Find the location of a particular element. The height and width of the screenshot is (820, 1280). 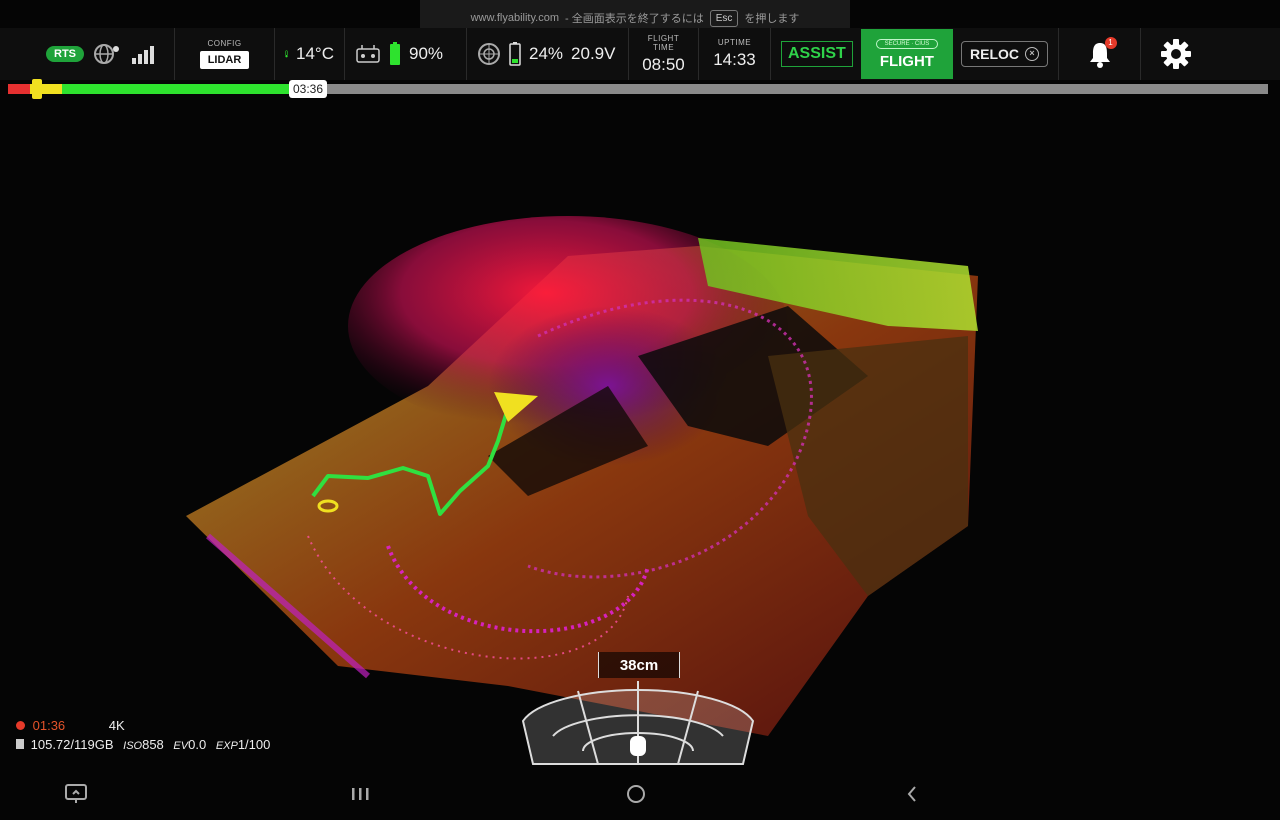

back-button is located at coordinates (912, 794).